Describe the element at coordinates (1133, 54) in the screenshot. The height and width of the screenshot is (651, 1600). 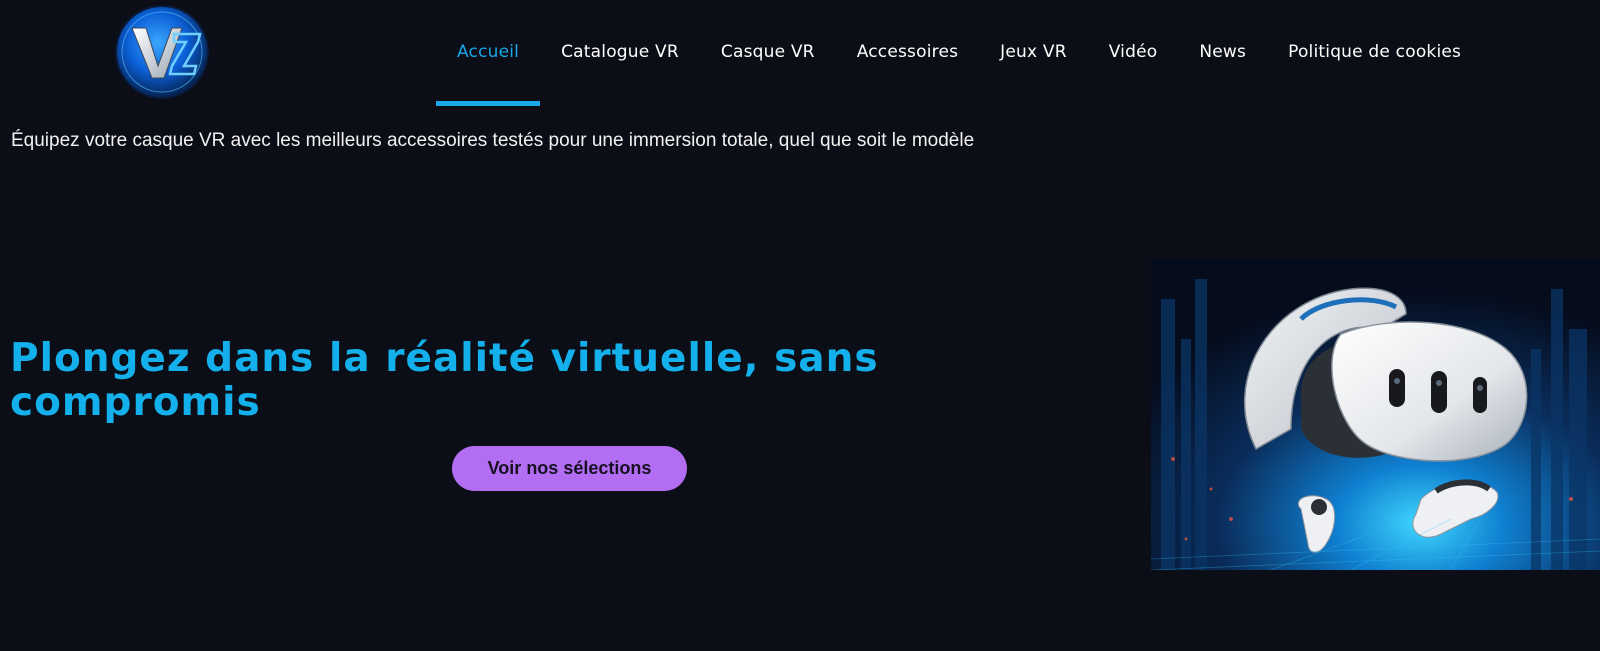
I see `nav-item-video: Vidéo` at that location.